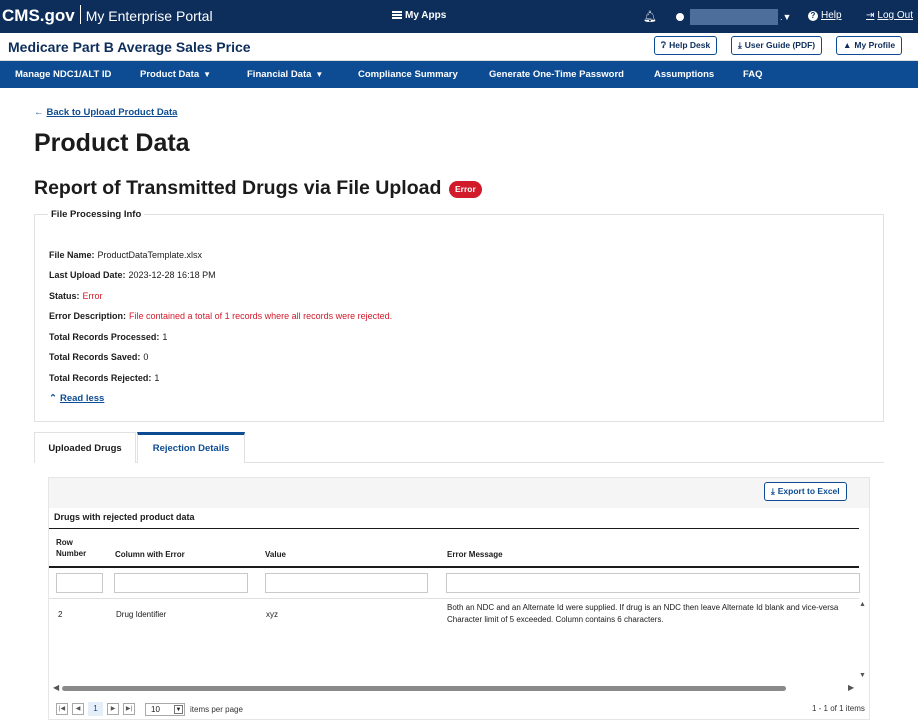 Image resolution: width=918 pixels, height=720 pixels. Describe the element at coordinates (155, 709) in the screenshot. I see `page-size-value: 10` at that location.